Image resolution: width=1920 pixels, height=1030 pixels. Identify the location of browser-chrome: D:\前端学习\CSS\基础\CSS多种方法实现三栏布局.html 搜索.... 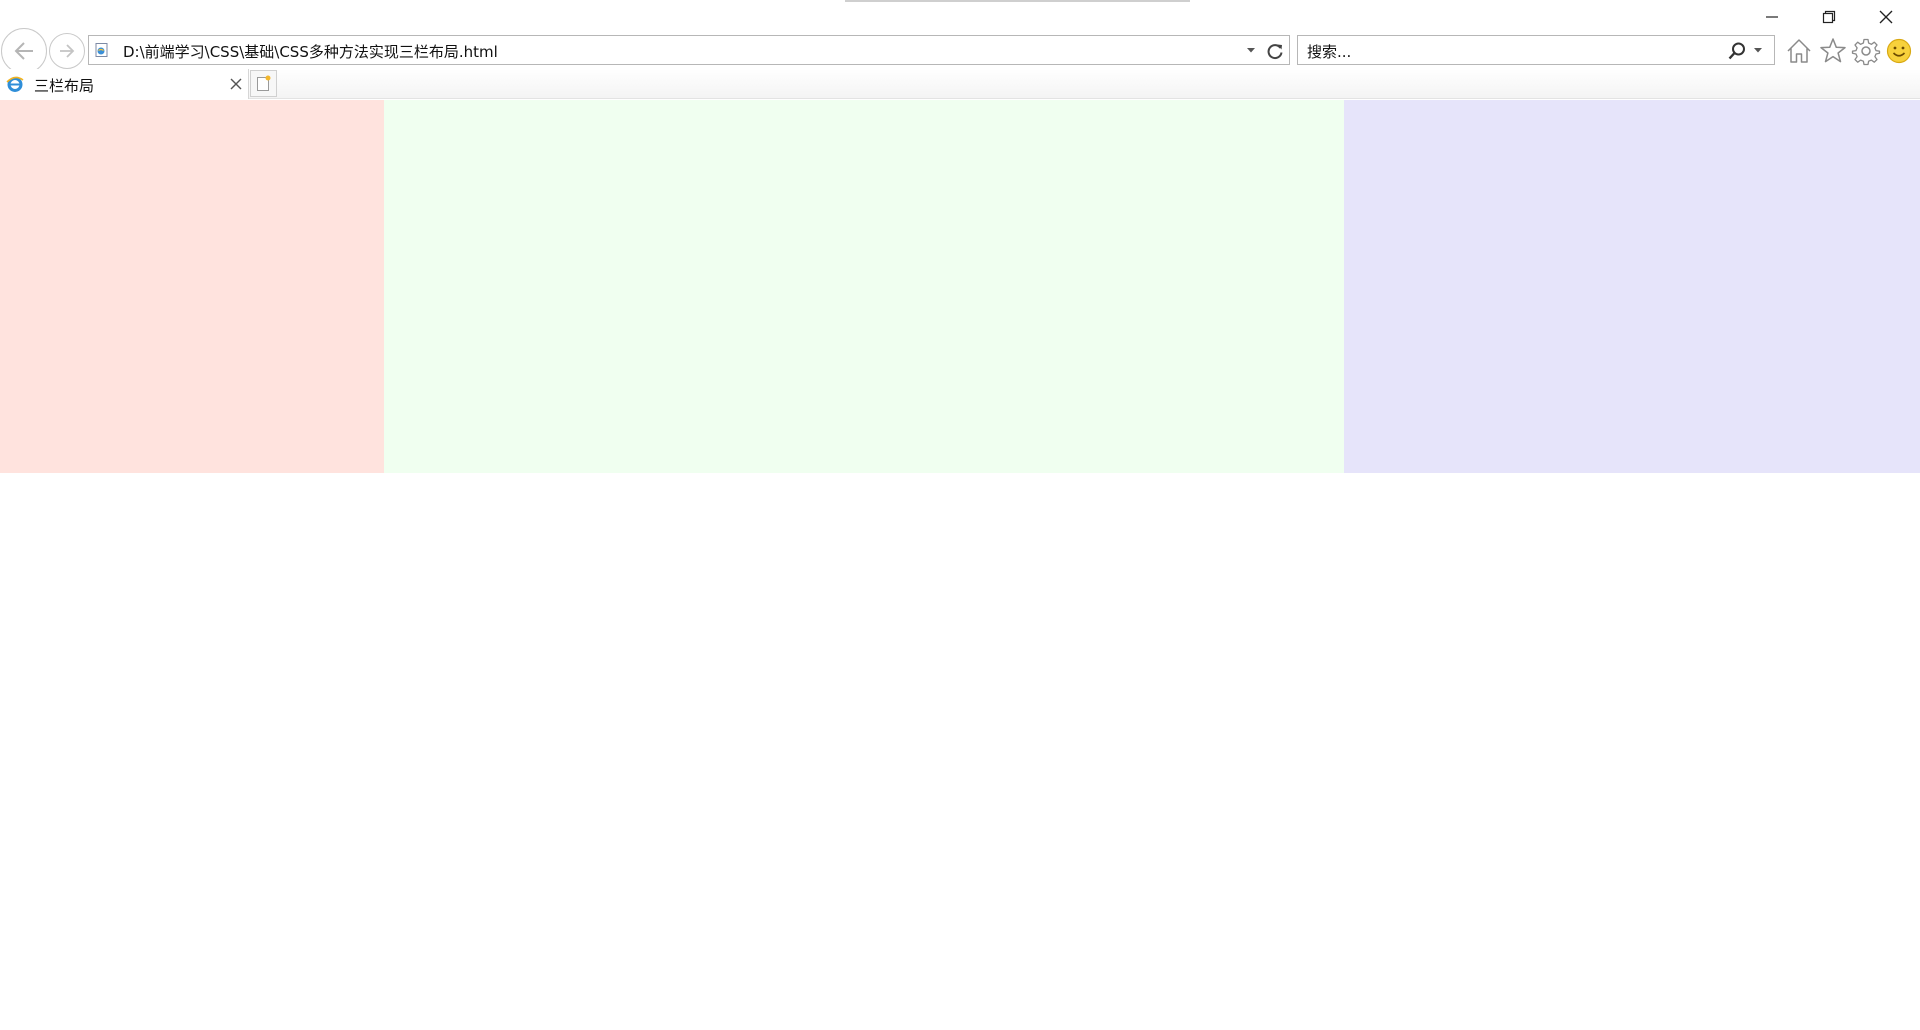
(960, 50).